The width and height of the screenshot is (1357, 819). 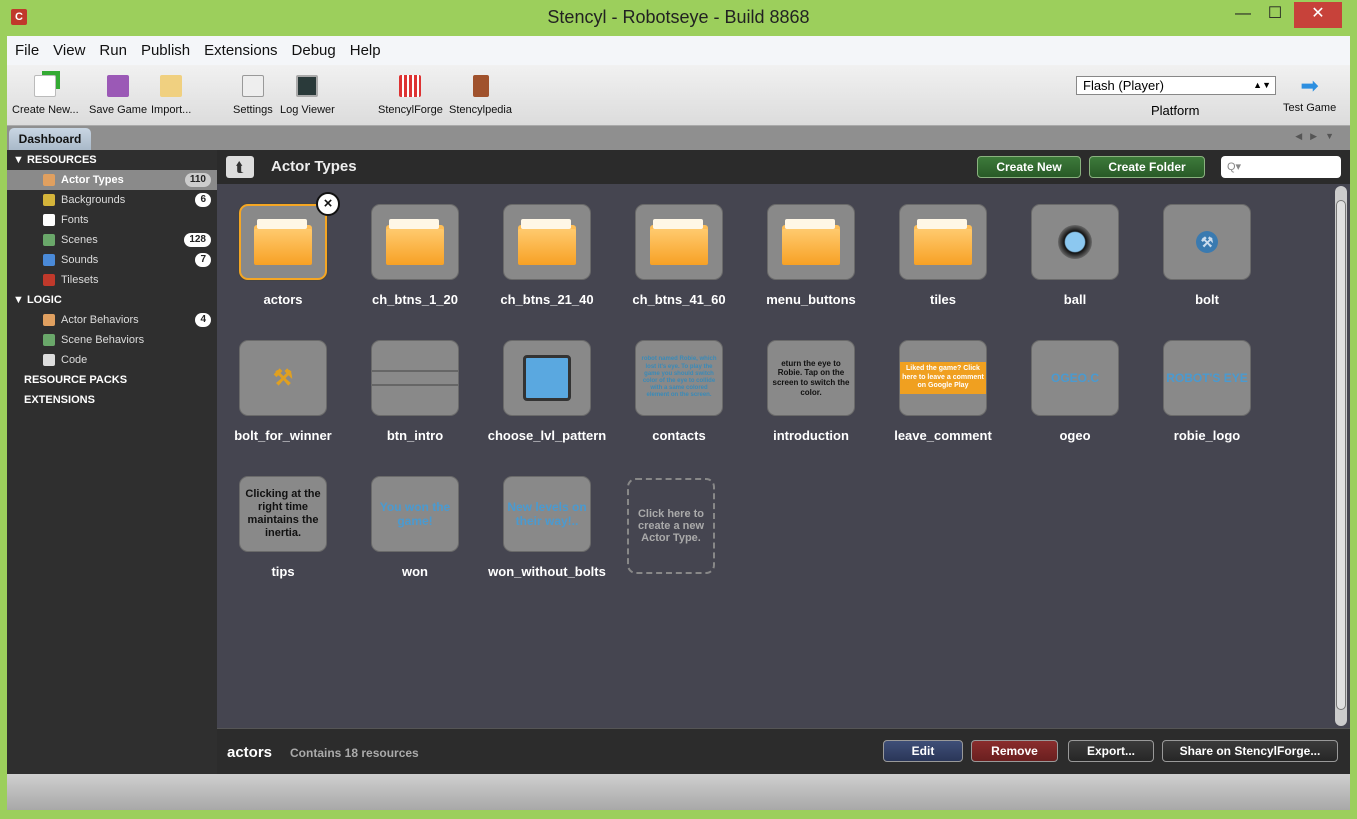 I want to click on resource-item: tiles, so click(x=943, y=272).